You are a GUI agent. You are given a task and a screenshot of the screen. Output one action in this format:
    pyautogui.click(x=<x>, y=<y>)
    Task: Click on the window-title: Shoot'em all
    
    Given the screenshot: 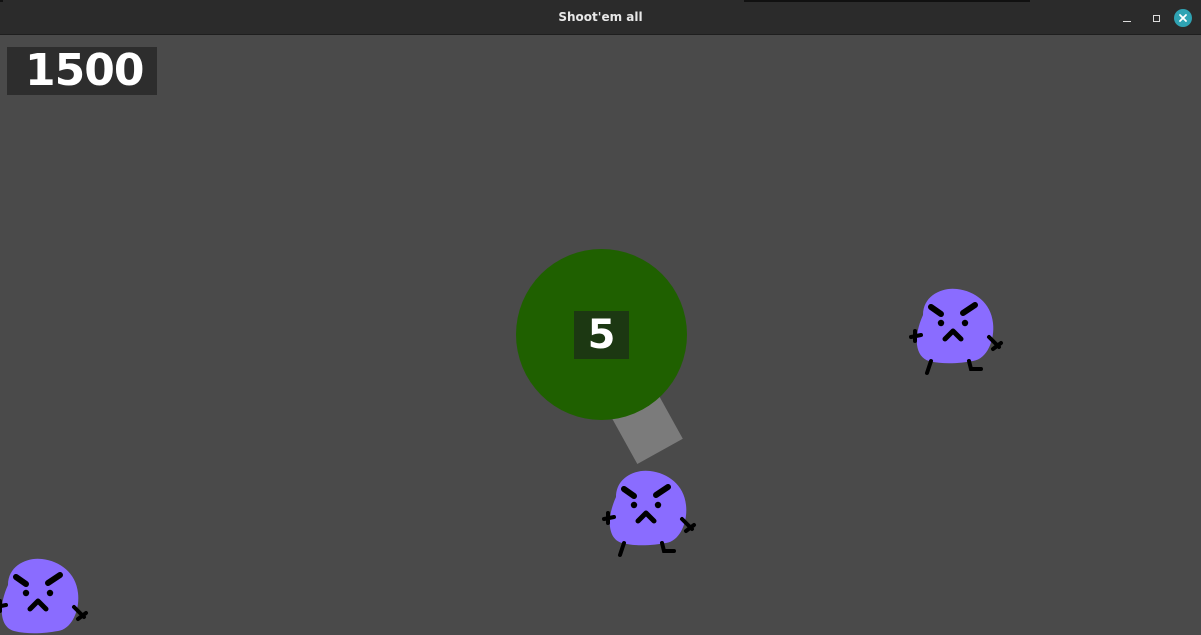 What is the action you would take?
    pyautogui.click(x=600, y=17)
    